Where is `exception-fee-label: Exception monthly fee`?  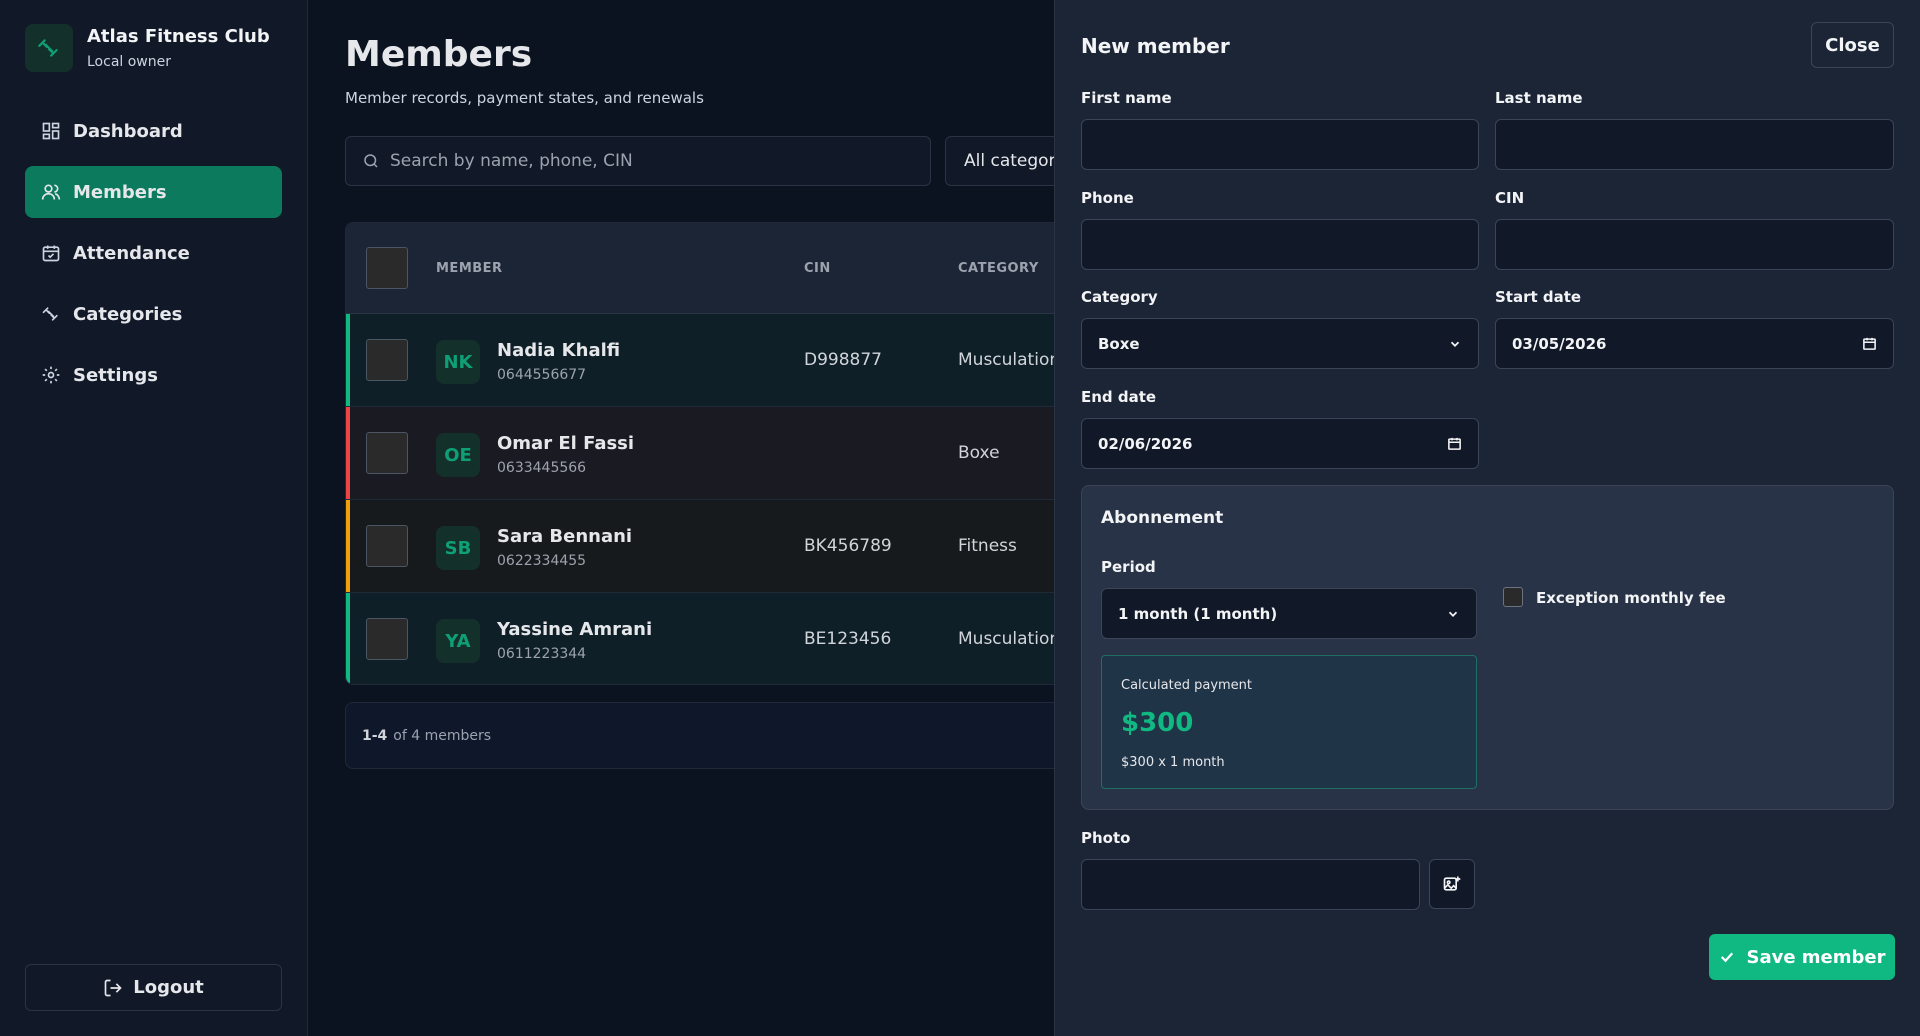
exception-fee-label: Exception monthly fee is located at coordinates (1631, 598).